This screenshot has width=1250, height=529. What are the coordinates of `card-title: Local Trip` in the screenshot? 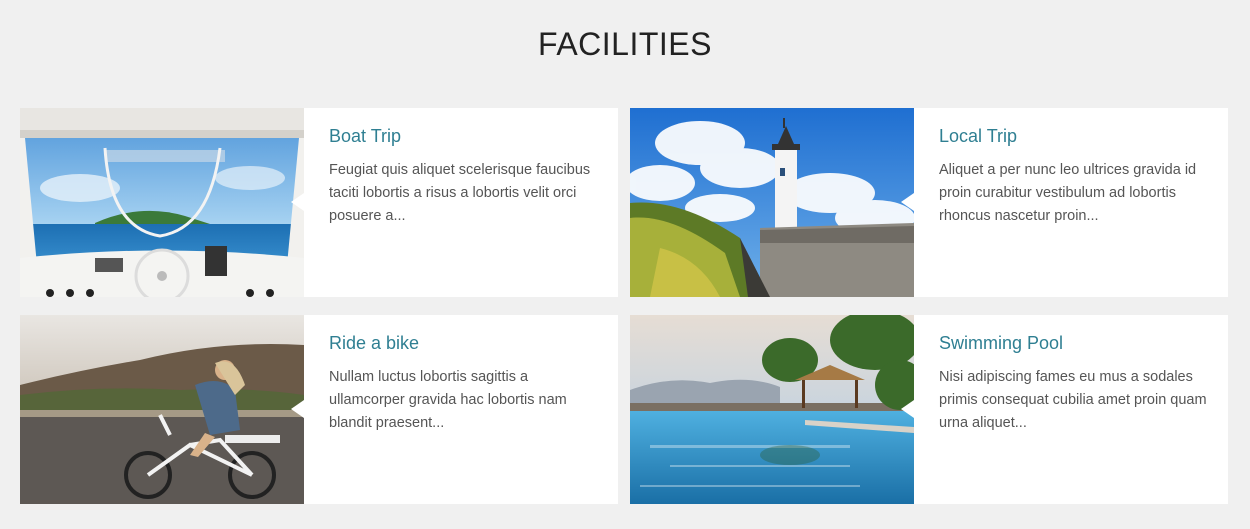 It's located at (1076, 136).